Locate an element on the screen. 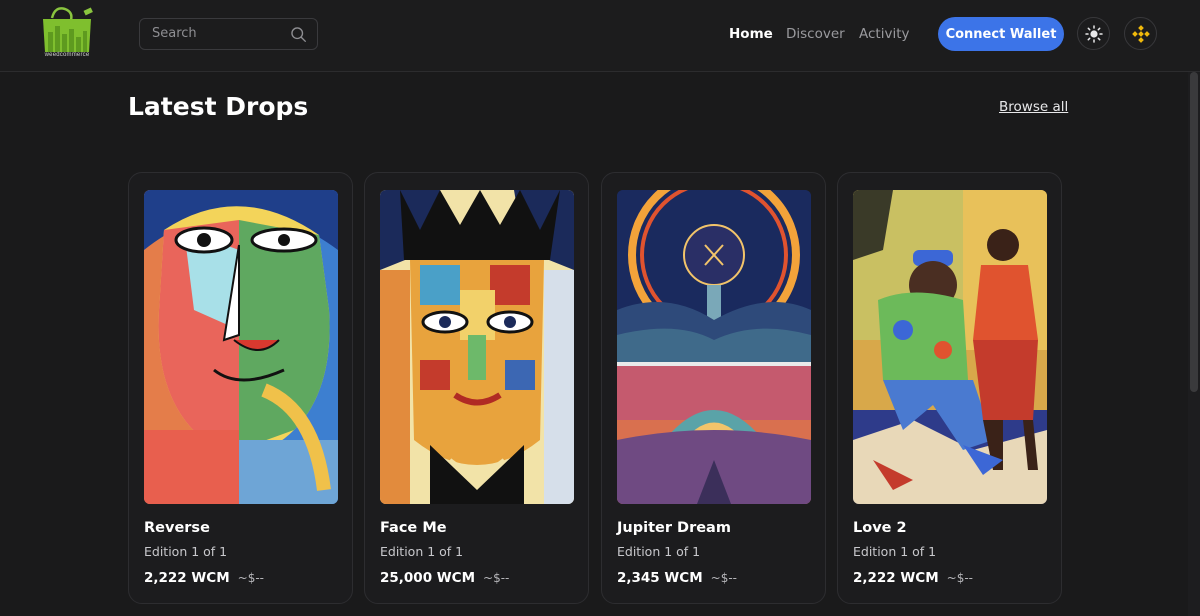 The height and width of the screenshot is (616, 1200). browse-all-link: Browse all is located at coordinates (1033, 107).